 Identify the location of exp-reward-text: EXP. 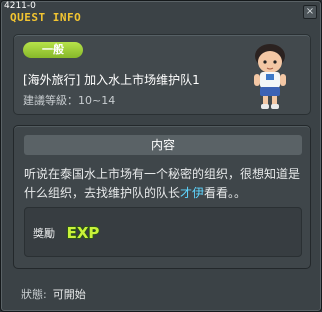
(83, 233).